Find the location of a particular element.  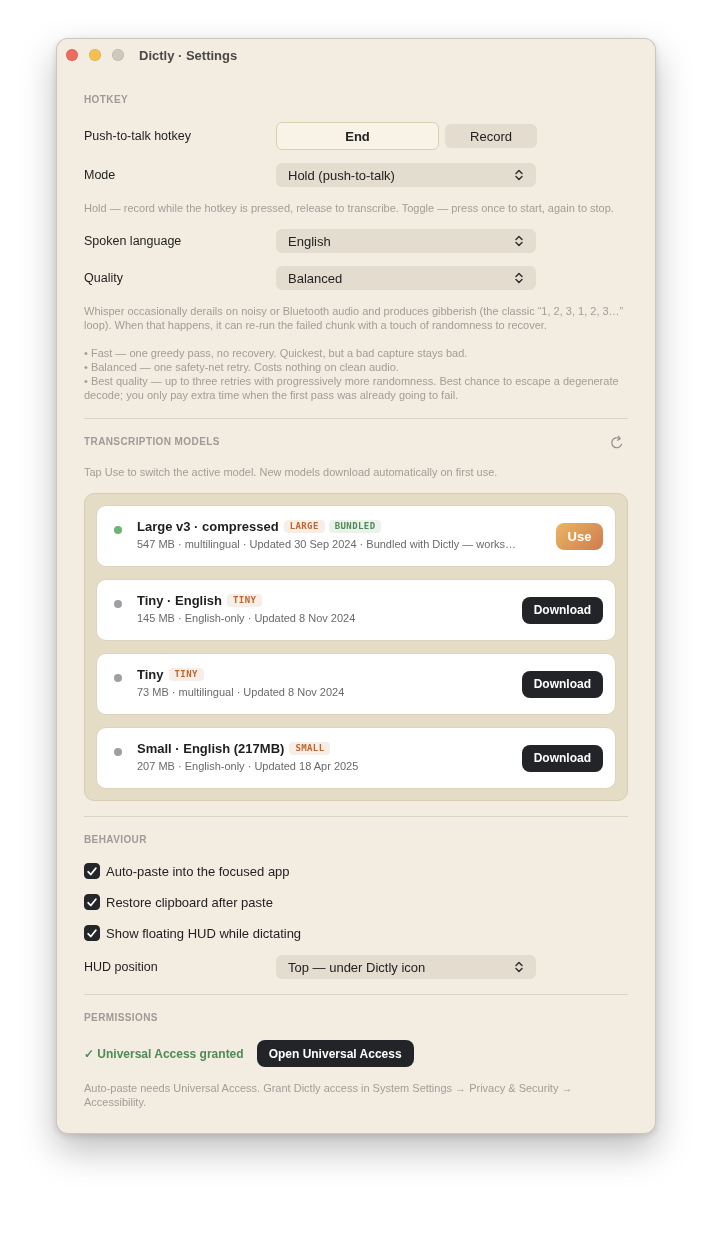

model-tag: LARGE is located at coordinates (304, 526).